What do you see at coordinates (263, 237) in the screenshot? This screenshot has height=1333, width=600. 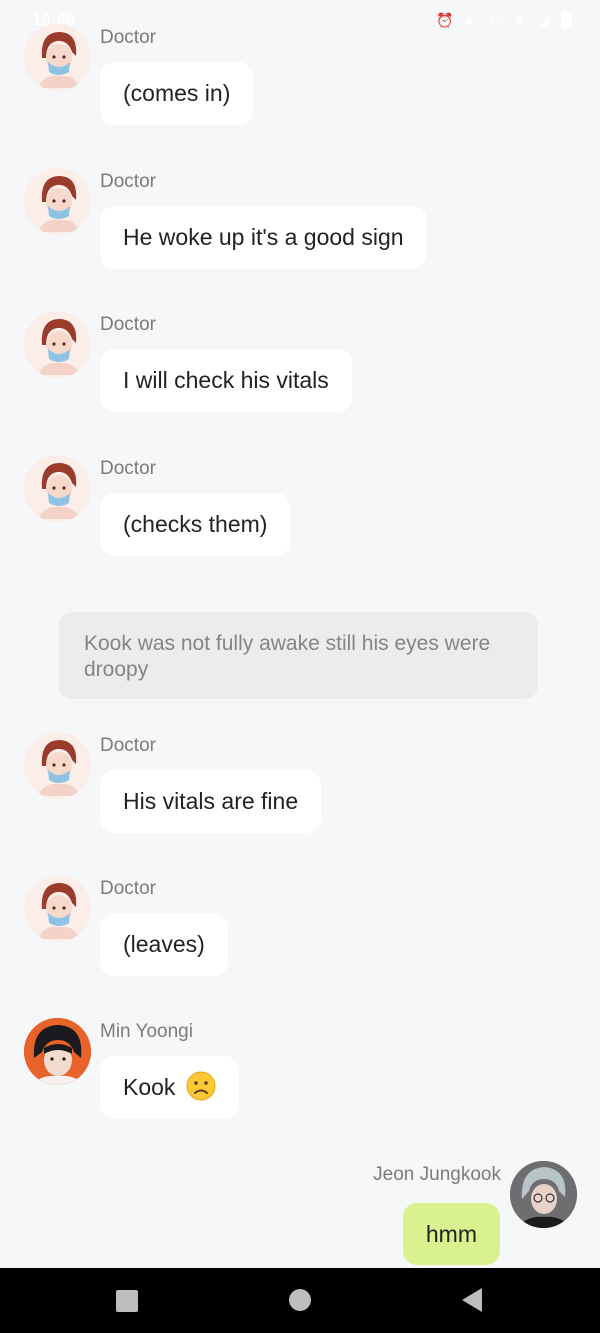 I see `message-bubble: He woke up it's a good sign` at bounding box center [263, 237].